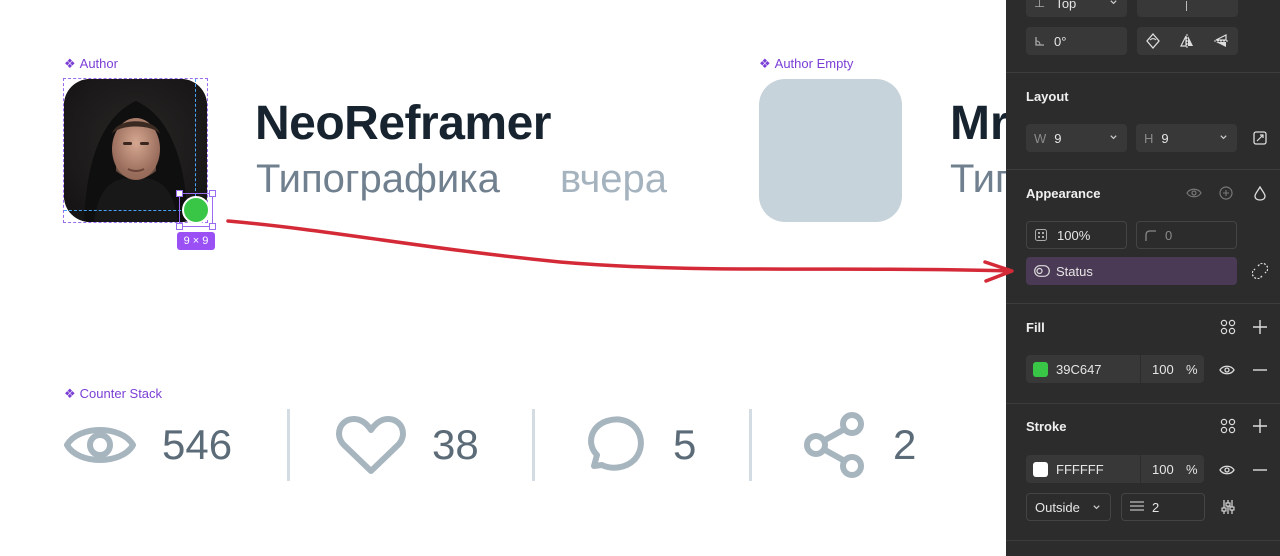 Image resolution: width=1280 pixels, height=556 pixels. What do you see at coordinates (1041, 235) in the screenshot?
I see `opacity-icon` at bounding box center [1041, 235].